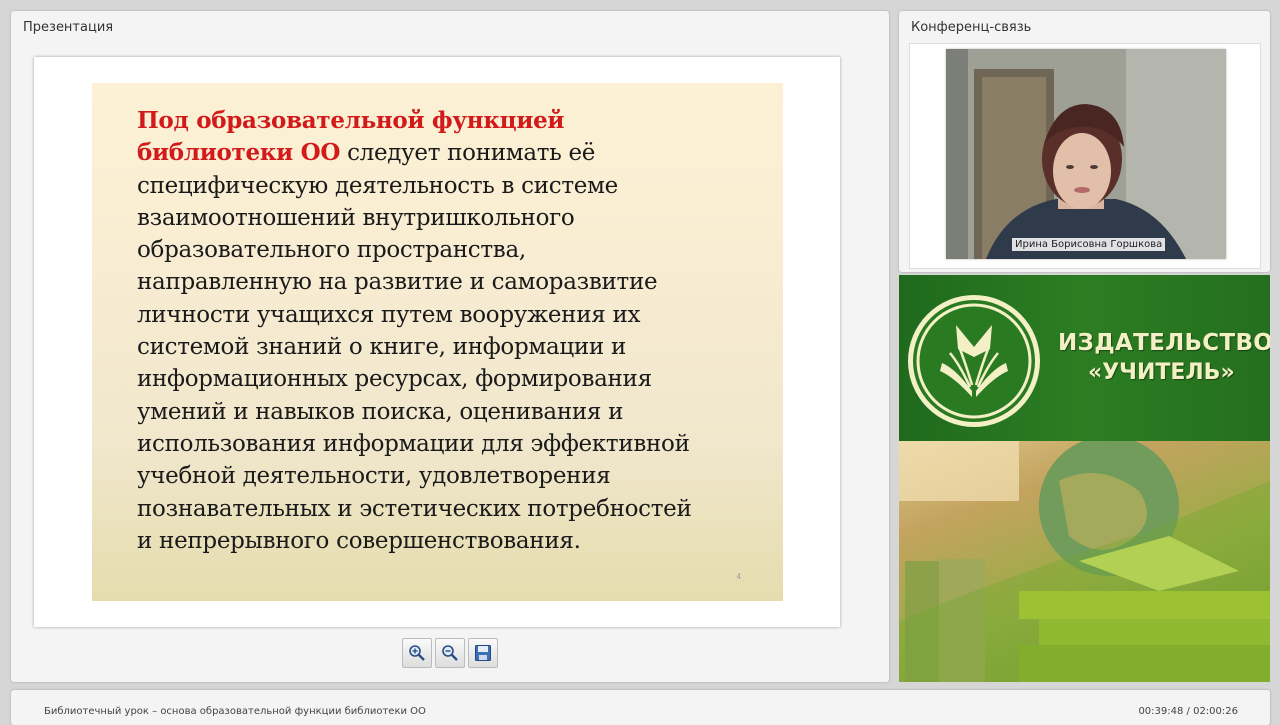 The width and height of the screenshot is (1280, 725). I want to click on playback-time: 00:39:48 / 02:00:26, so click(1188, 711).